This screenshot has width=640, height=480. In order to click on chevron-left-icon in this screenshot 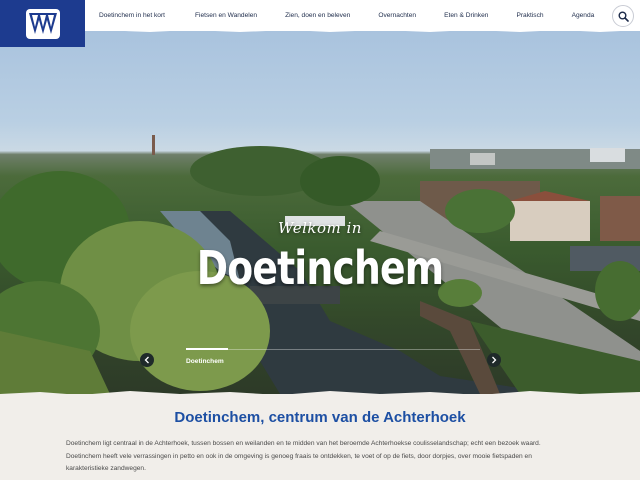, I will do `click(146, 360)`.